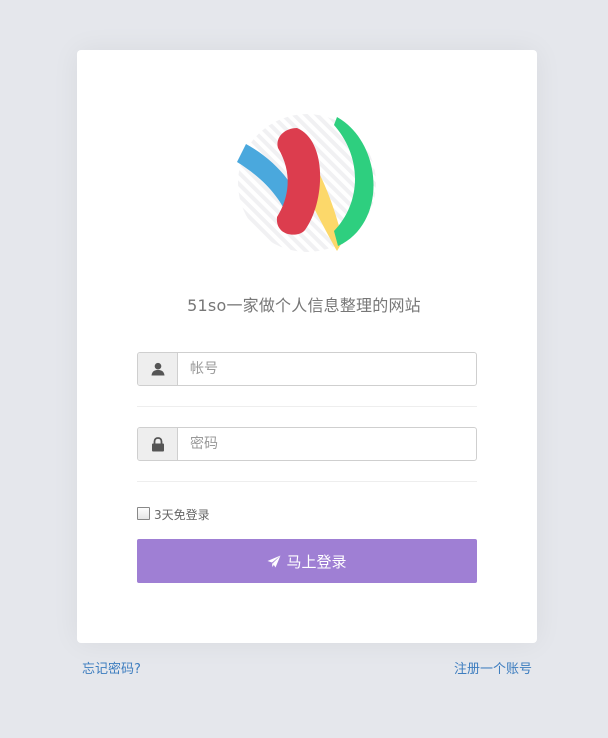 The height and width of the screenshot is (738, 608). Describe the element at coordinates (327, 444) in the screenshot. I see `password-input` at that location.